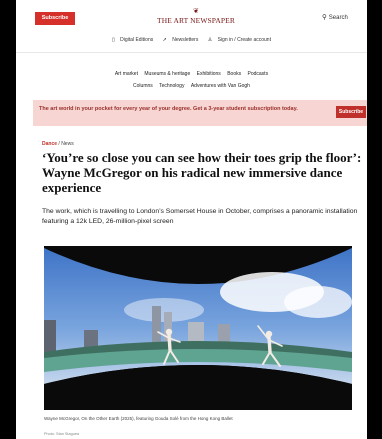 The height and width of the screenshot is (439, 382). What do you see at coordinates (143, 86) in the screenshot?
I see `nav-item-columns: Columns` at bounding box center [143, 86].